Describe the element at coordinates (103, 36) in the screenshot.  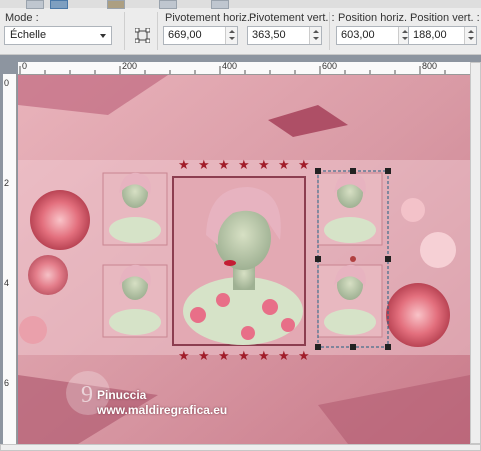
I see `chevron-down-icon` at that location.